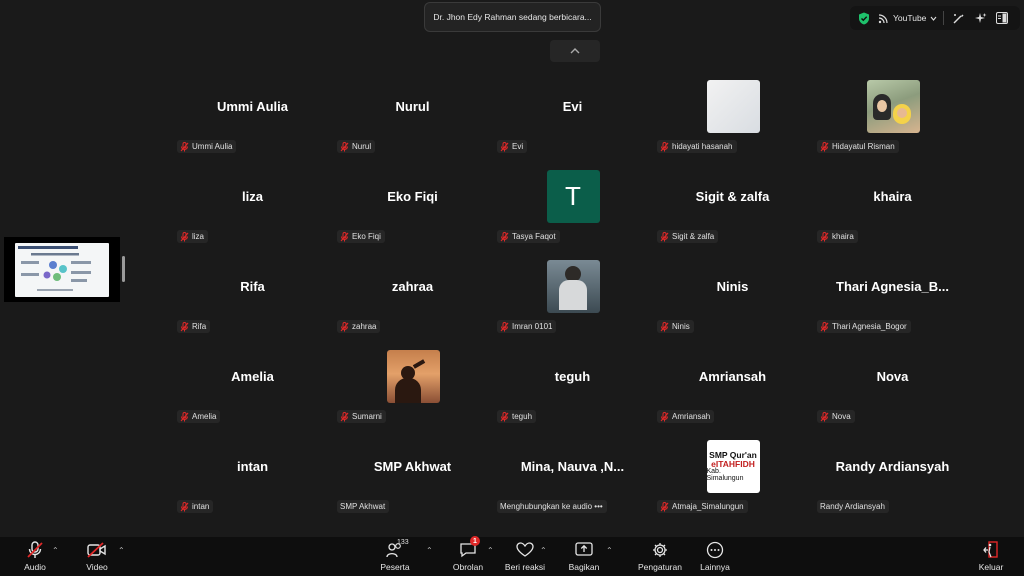 The width and height of the screenshot is (1024, 576). I want to click on participant-tile: T Tasya Faqot, so click(572, 208).